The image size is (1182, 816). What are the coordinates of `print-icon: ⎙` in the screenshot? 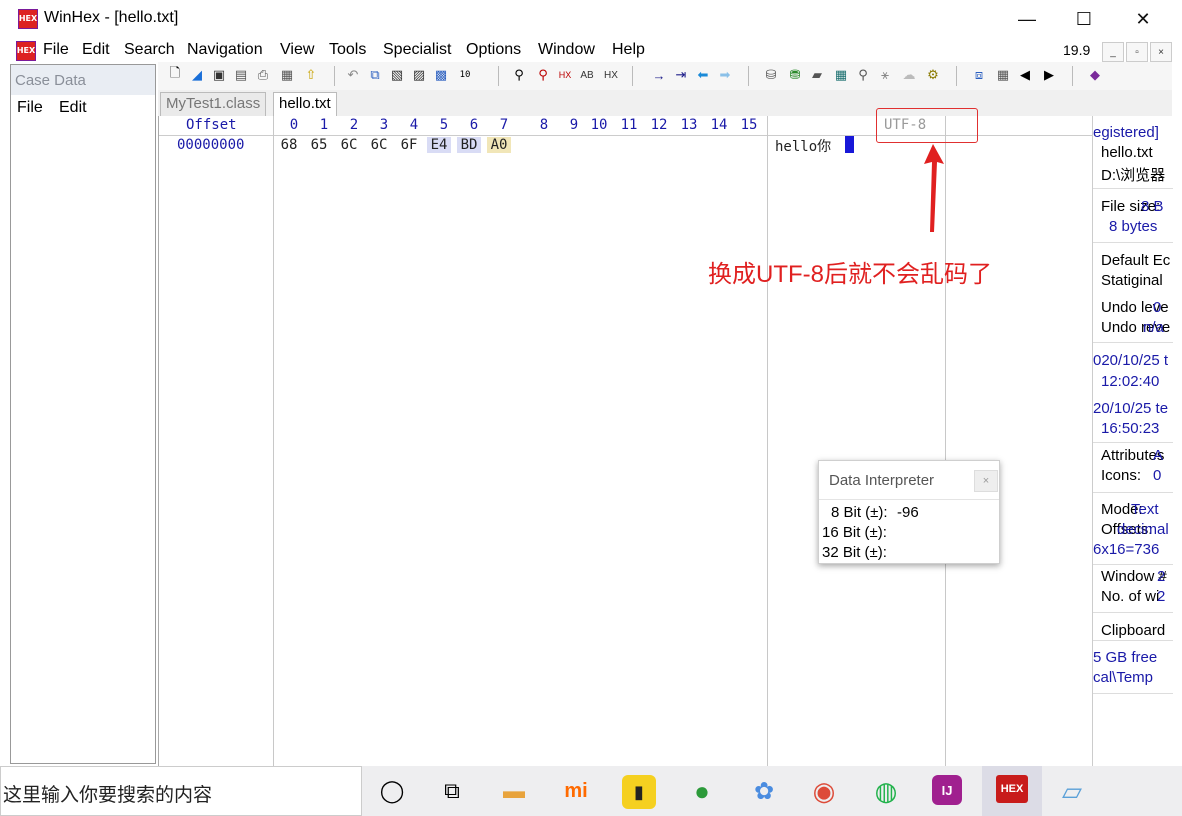 It's located at (263, 75).